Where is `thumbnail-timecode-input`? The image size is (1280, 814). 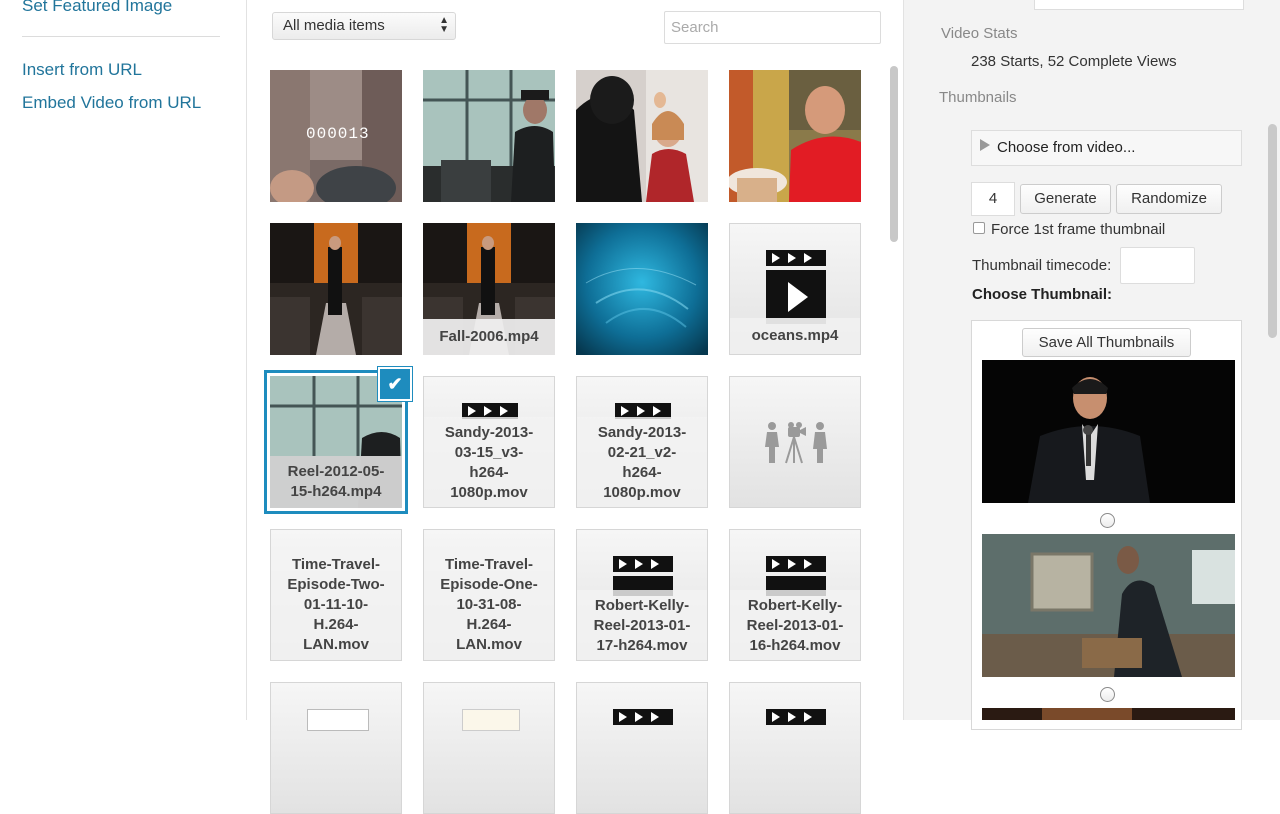 thumbnail-timecode-input is located at coordinates (1157, 265).